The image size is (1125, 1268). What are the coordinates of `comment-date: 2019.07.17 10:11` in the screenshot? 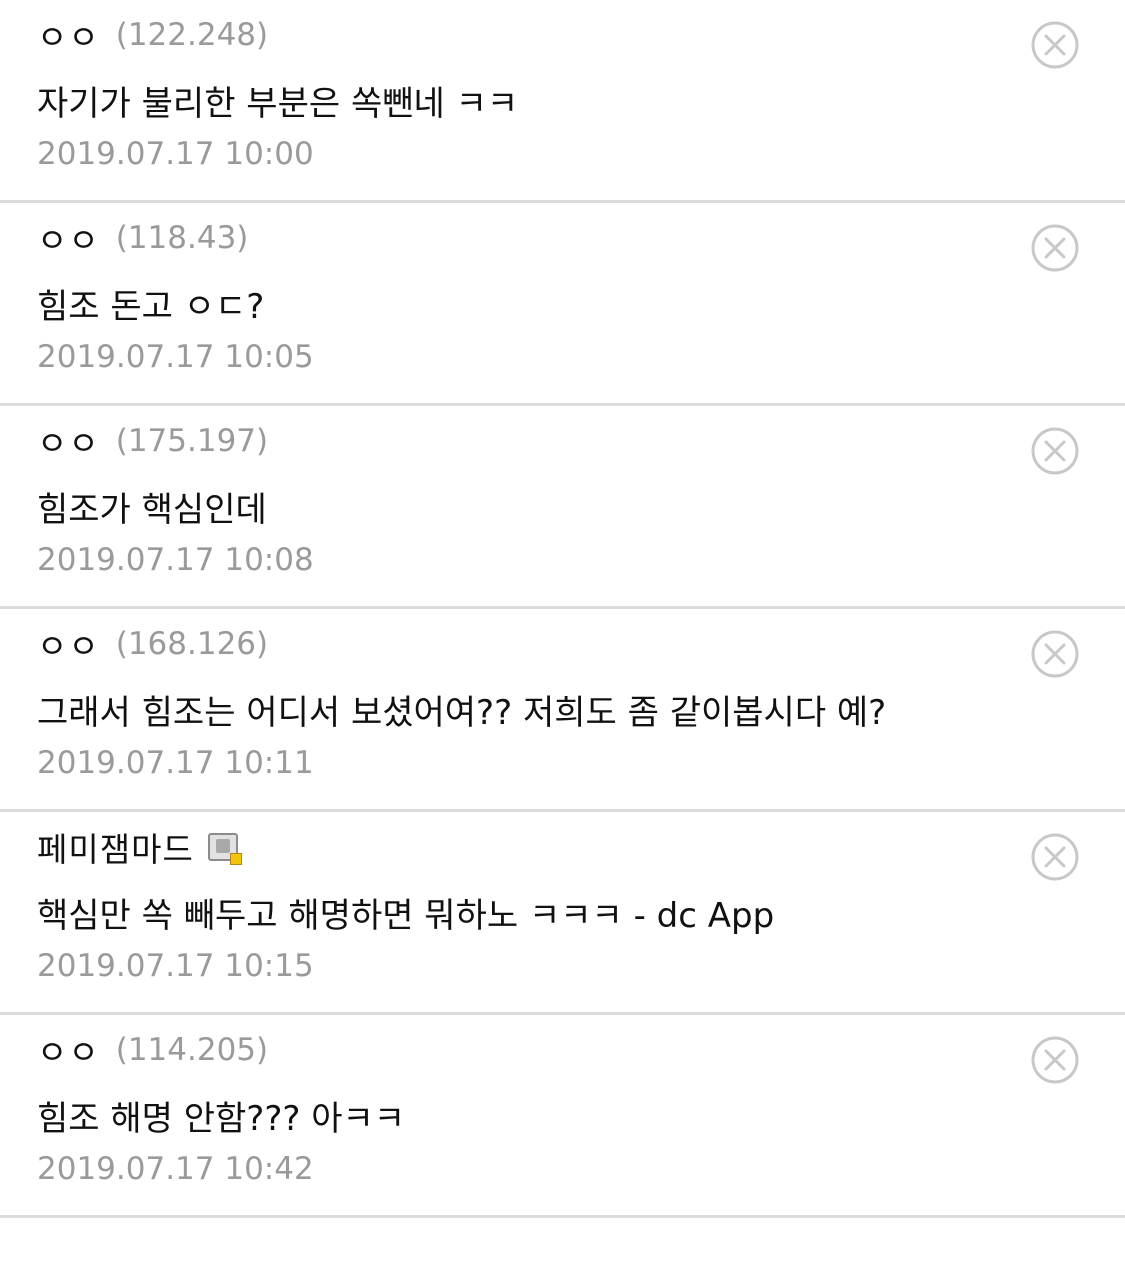 It's located at (175, 763).